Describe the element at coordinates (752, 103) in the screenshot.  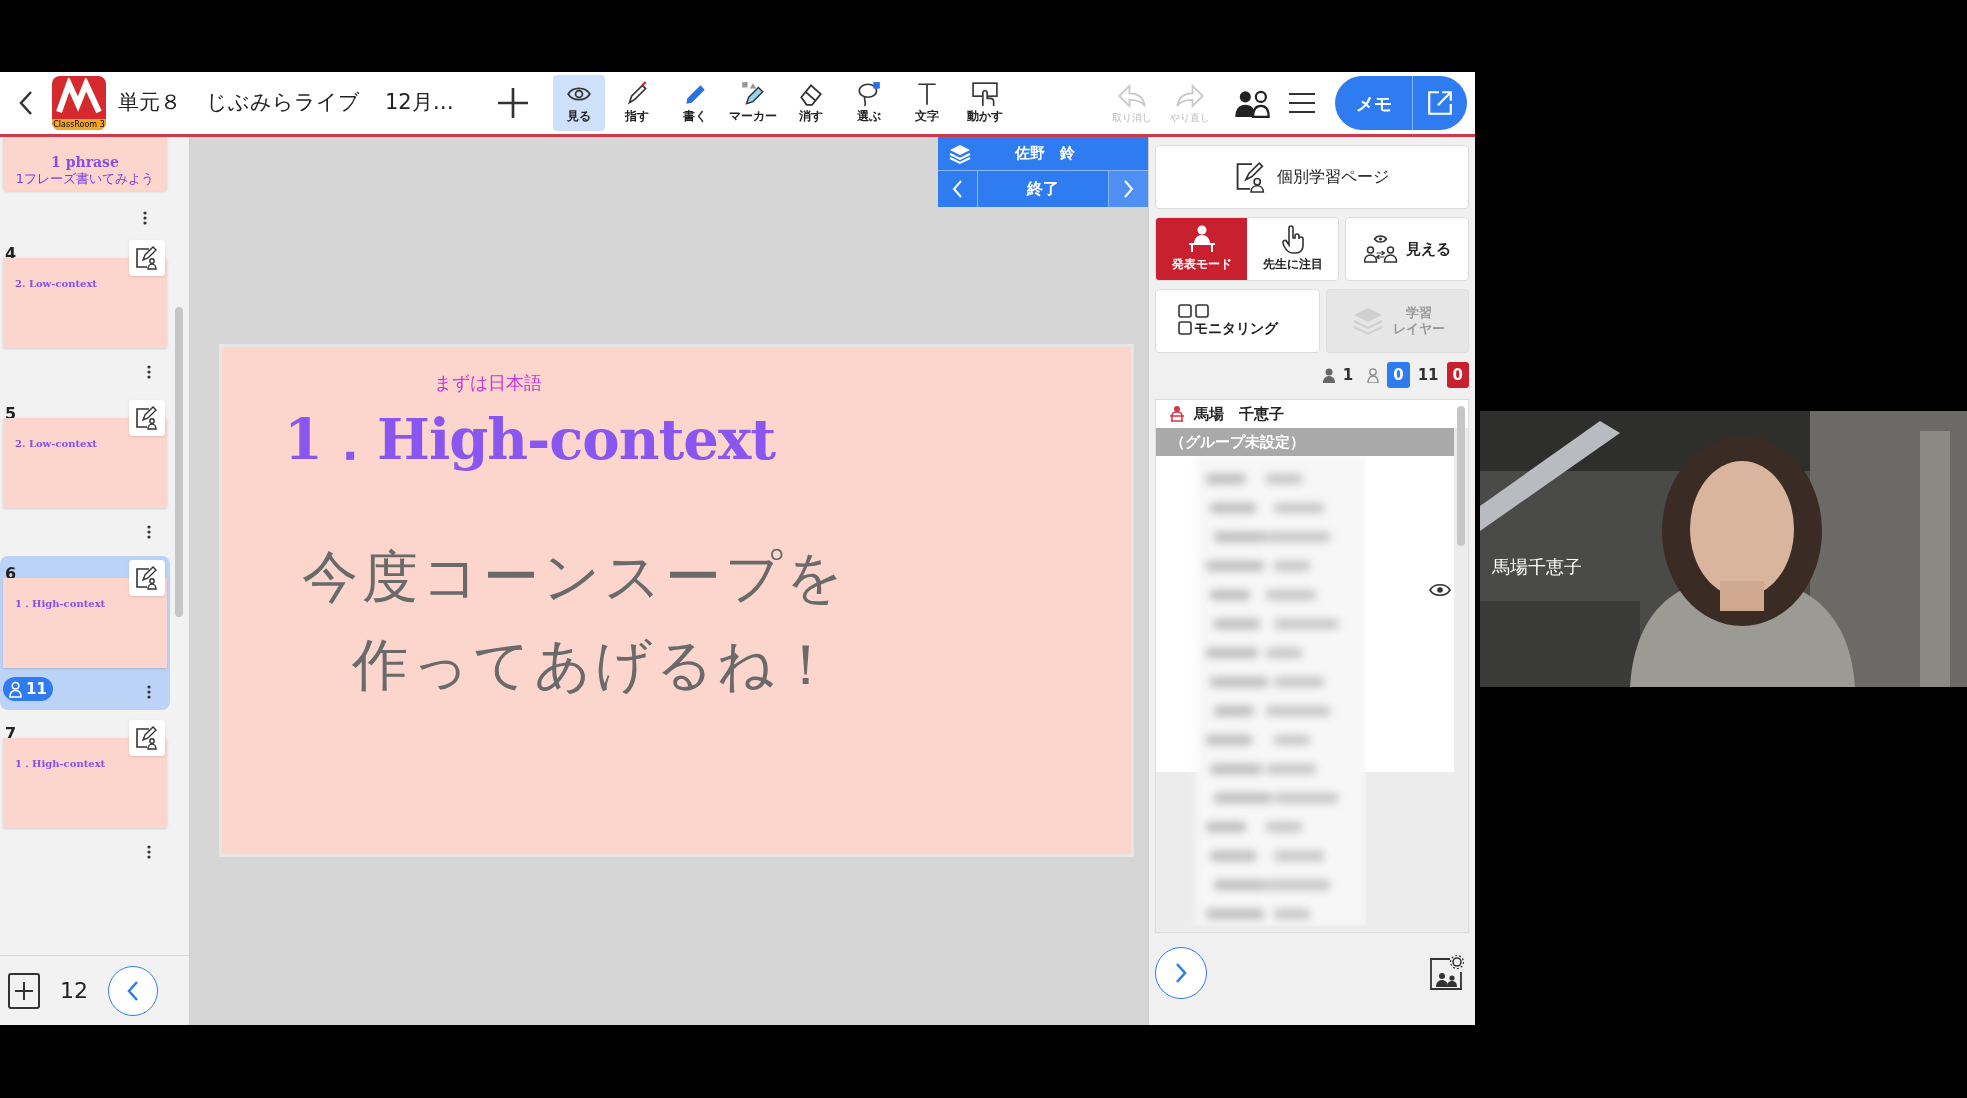
I see `tool-button: マーカー` at that location.